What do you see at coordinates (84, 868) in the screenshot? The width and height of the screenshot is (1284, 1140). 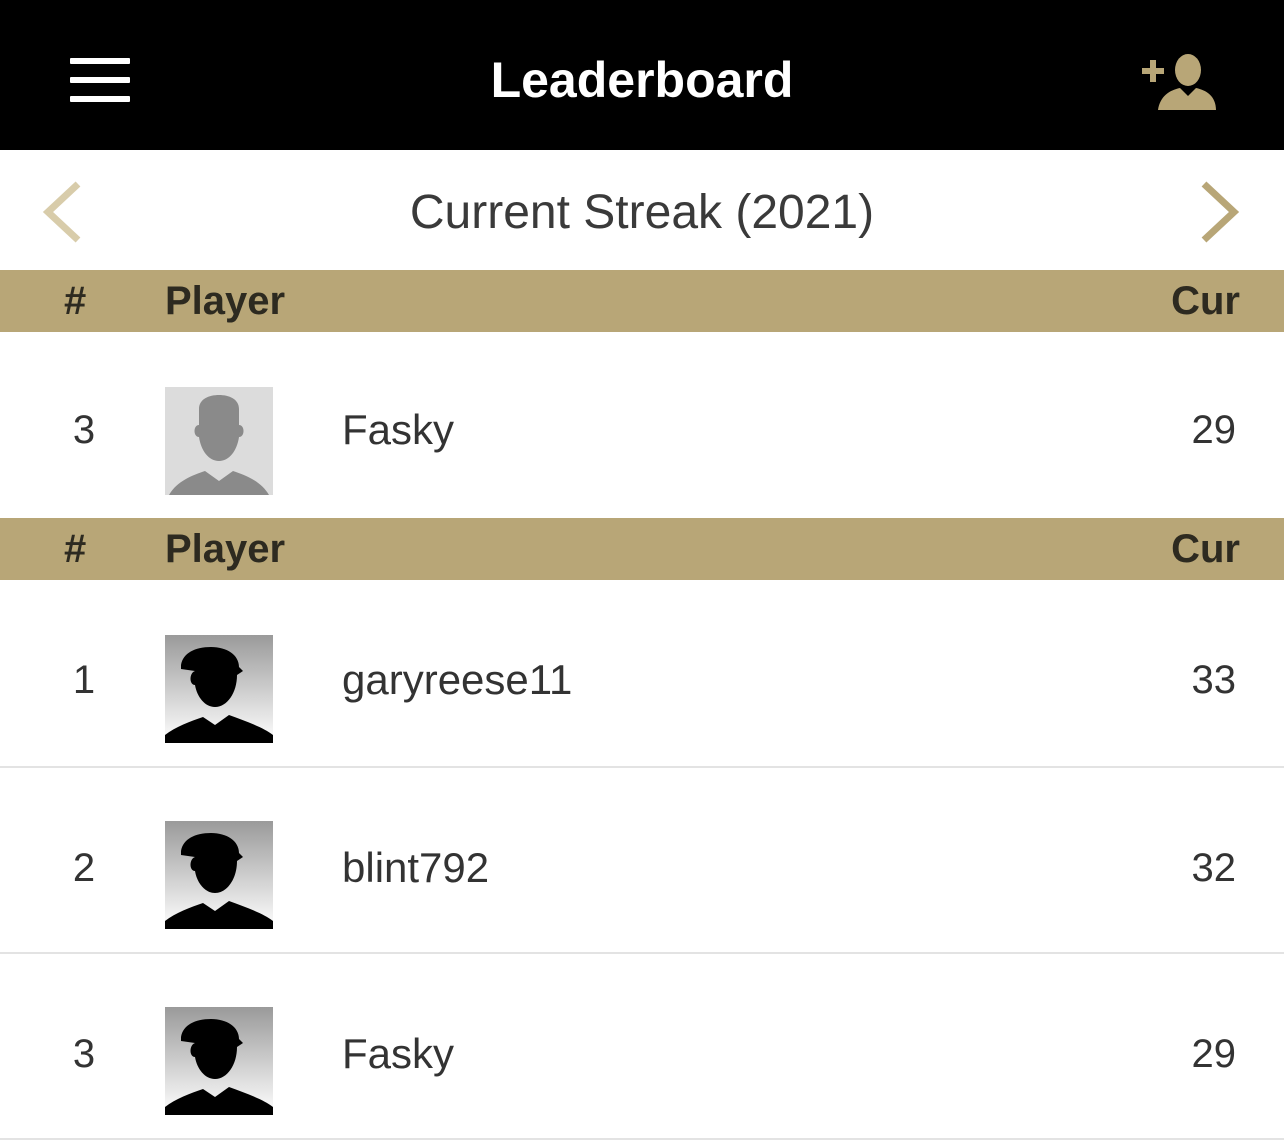 I see `rank-number: 2` at bounding box center [84, 868].